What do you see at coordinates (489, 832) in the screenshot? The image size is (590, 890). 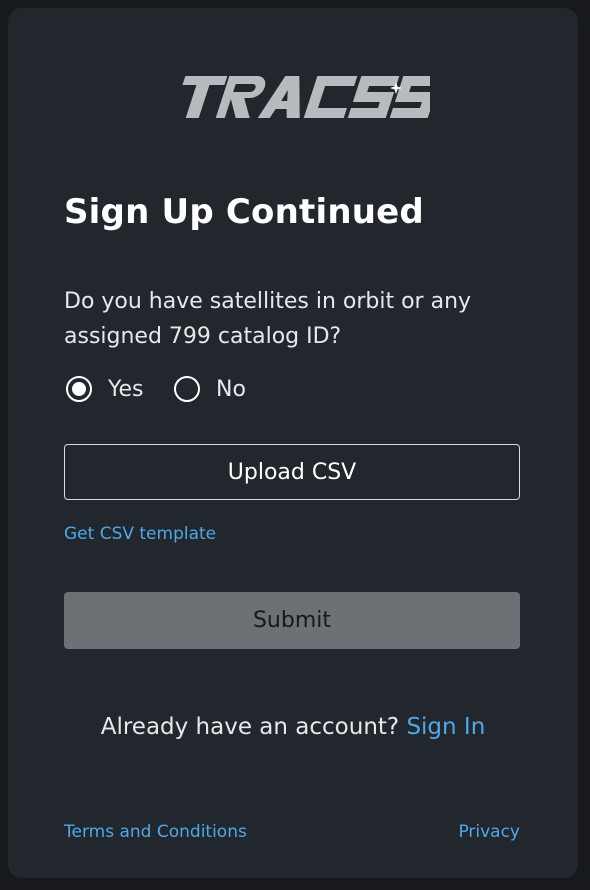 I see `privacy-link: Privacy` at bounding box center [489, 832].